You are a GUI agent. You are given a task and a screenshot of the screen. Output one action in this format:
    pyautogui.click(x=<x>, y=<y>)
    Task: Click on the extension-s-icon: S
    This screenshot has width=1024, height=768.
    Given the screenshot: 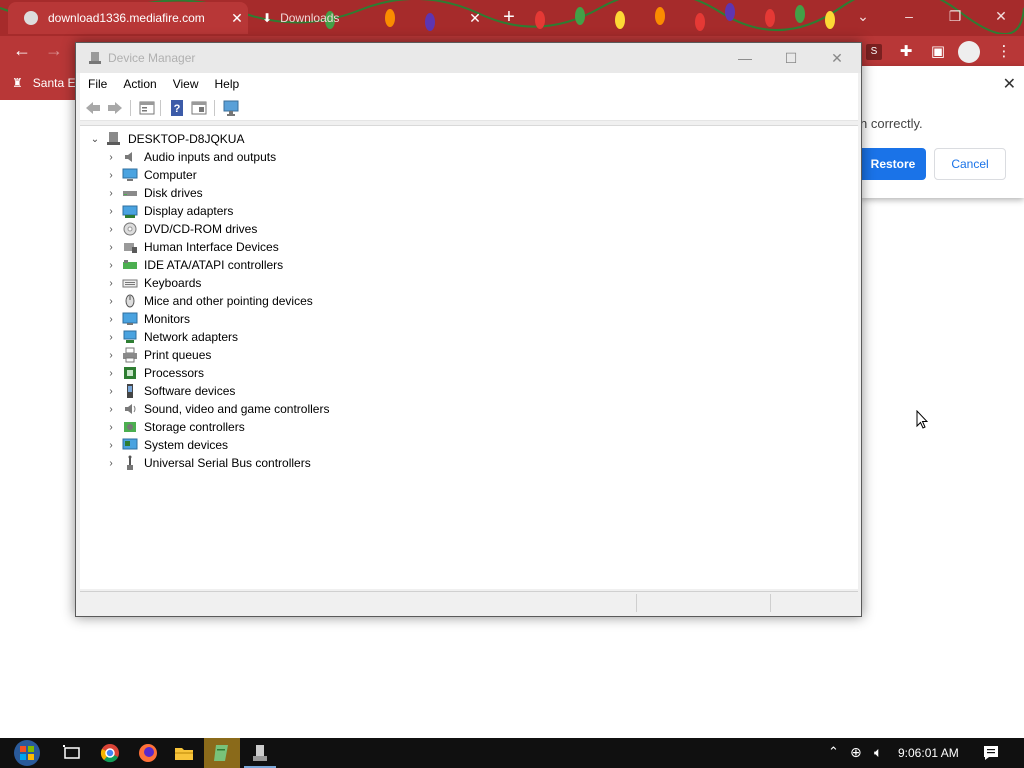 What is the action you would take?
    pyautogui.click(x=874, y=52)
    